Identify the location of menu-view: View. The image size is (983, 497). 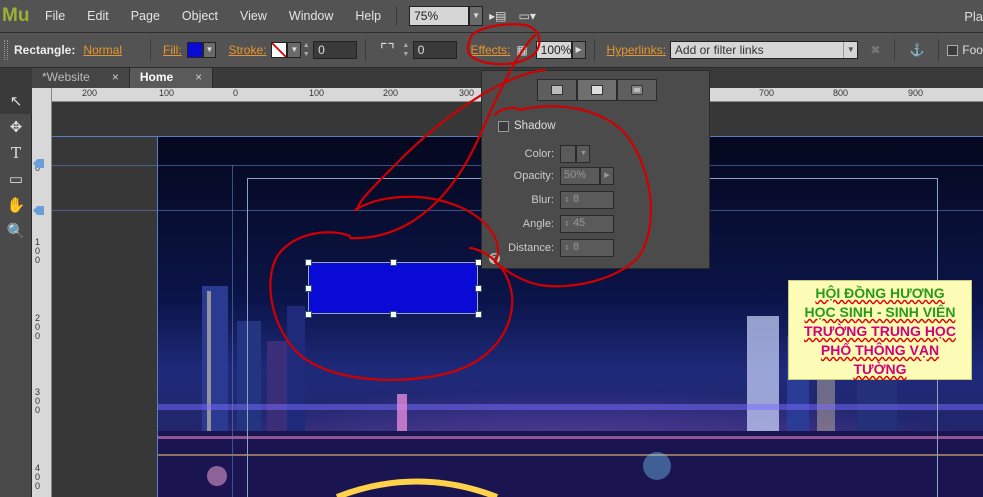
(253, 16).